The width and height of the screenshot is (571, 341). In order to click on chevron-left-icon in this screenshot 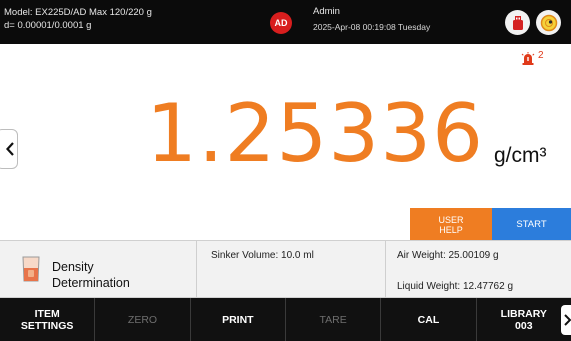, I will do `click(10, 149)`.